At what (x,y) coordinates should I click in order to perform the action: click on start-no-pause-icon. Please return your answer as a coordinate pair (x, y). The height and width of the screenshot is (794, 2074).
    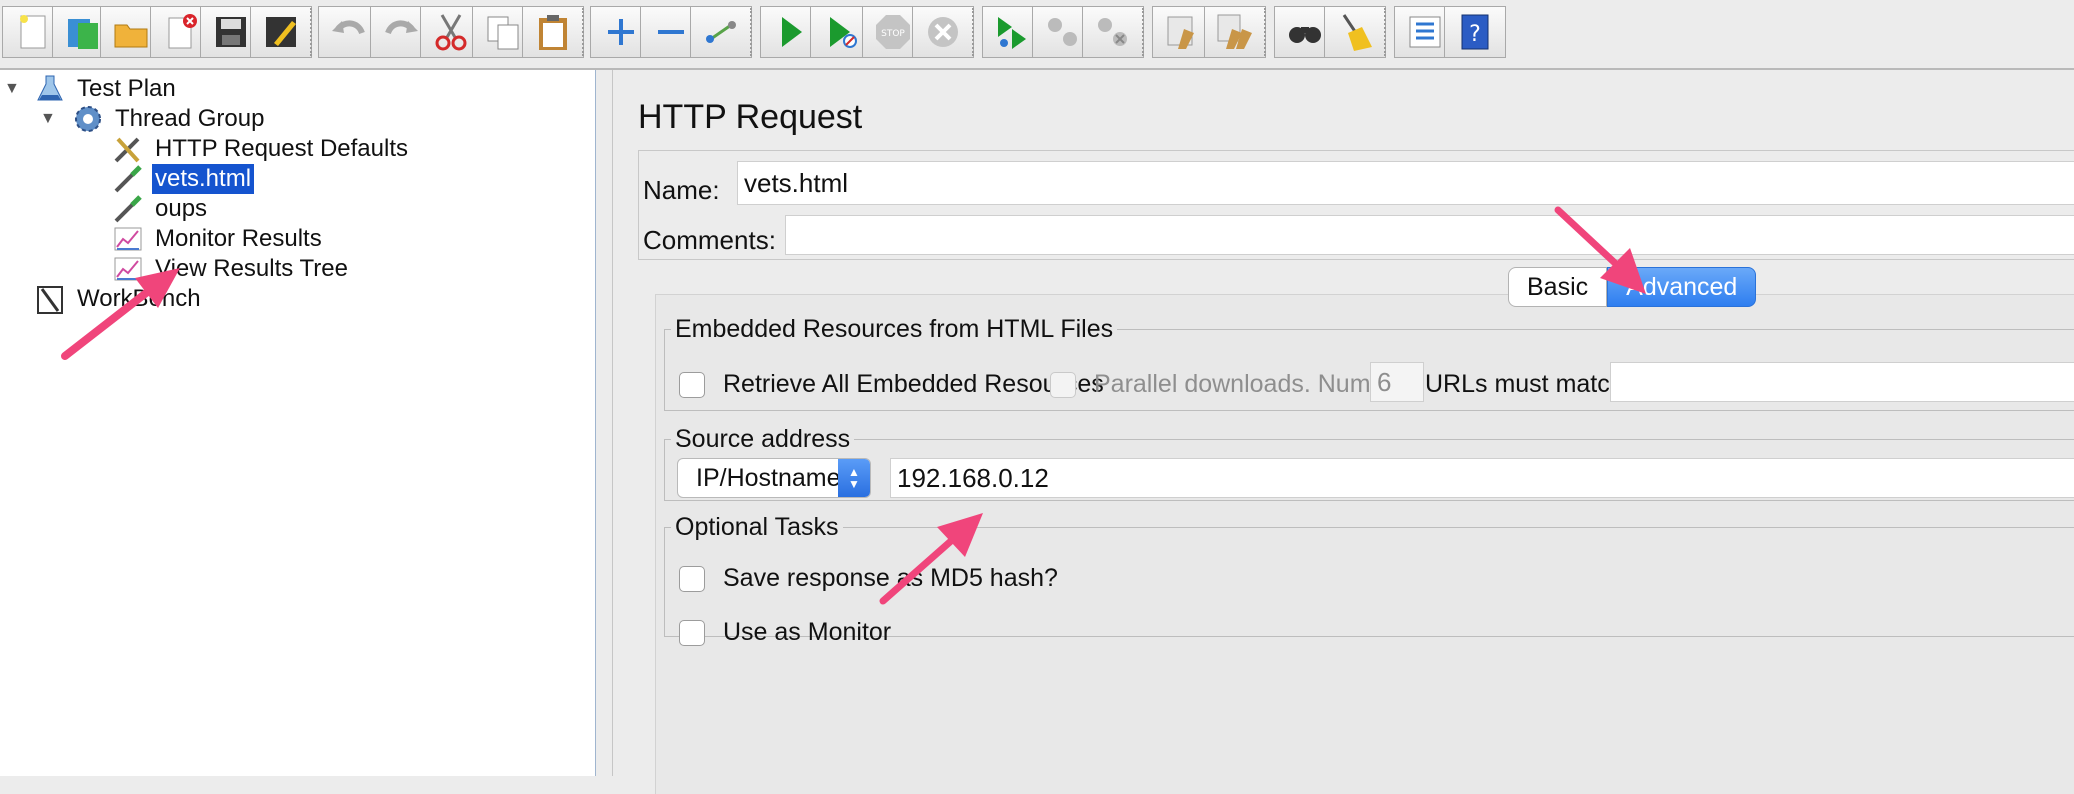
    Looking at the image, I should click on (843, 32).